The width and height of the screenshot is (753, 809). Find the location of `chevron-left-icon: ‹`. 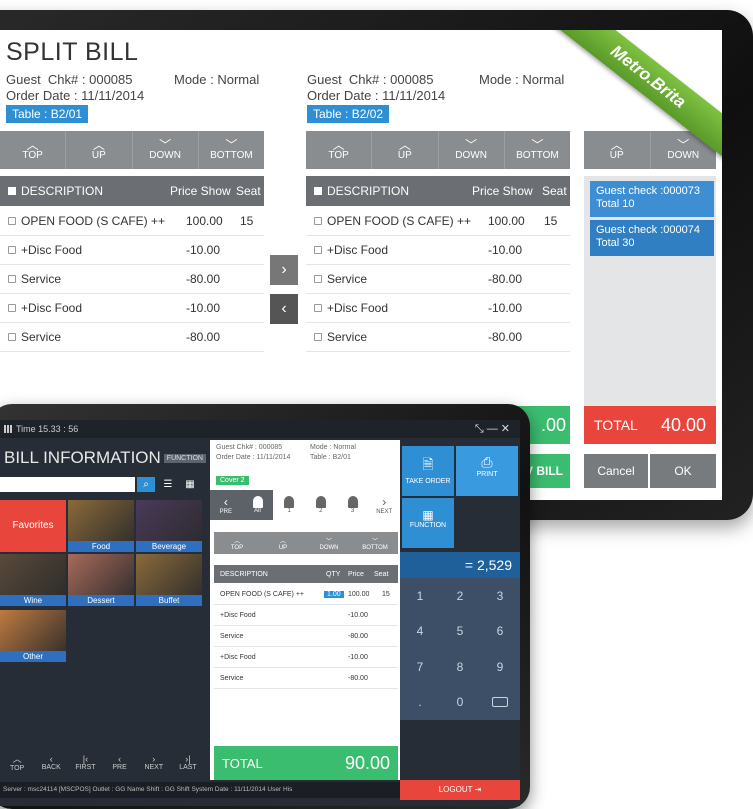

chevron-left-icon: ‹ is located at coordinates (284, 308).